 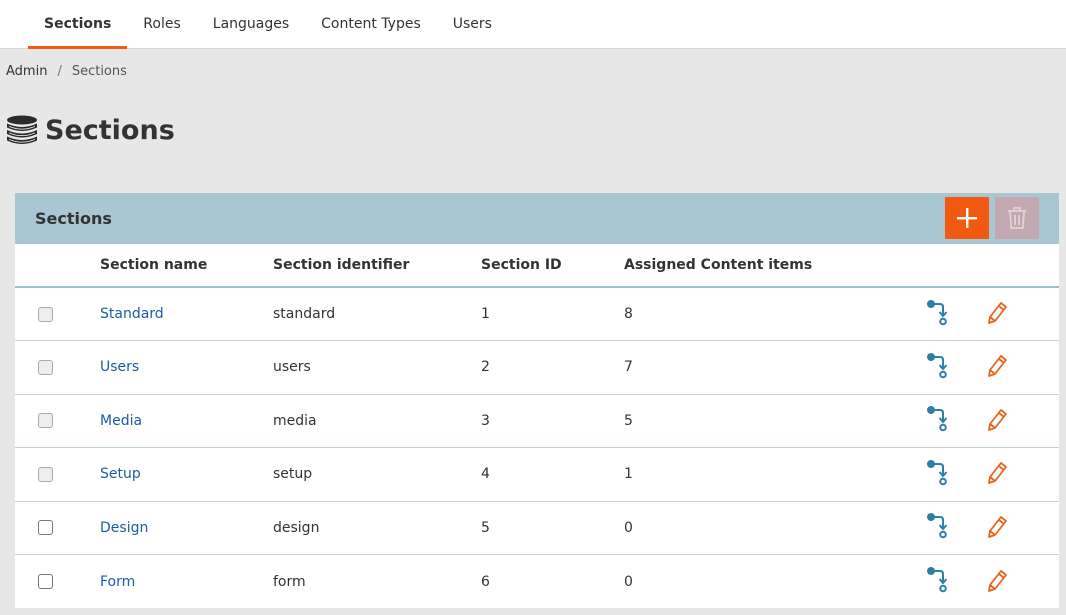 What do you see at coordinates (377, 367) in the screenshot?
I see `section-identifier: users` at bounding box center [377, 367].